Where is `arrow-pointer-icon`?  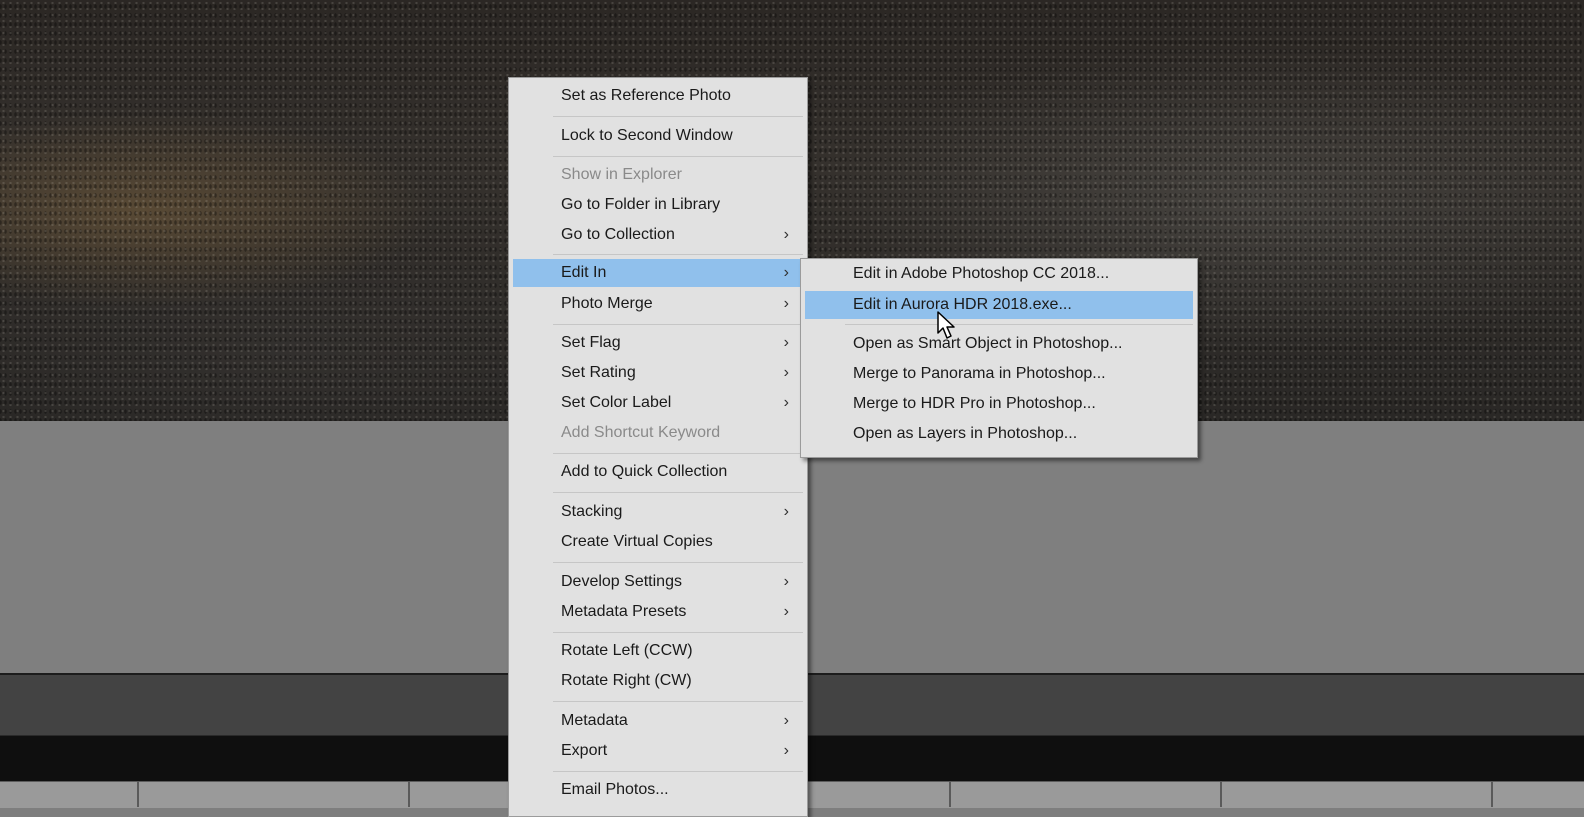 arrow-pointer-icon is located at coordinates (946, 325).